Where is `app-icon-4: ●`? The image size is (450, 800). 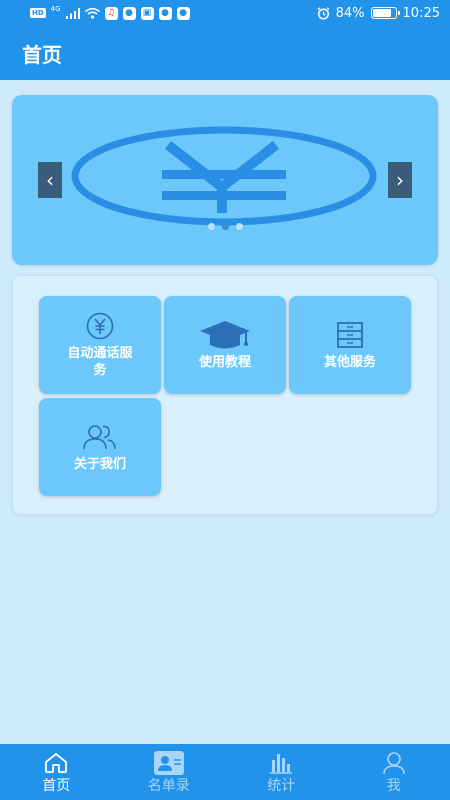 app-icon-4: ● is located at coordinates (183, 13).